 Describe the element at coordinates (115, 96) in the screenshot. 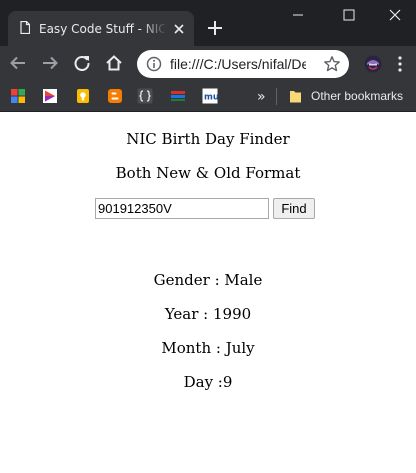

I see `blogger-bookmark-icon` at that location.